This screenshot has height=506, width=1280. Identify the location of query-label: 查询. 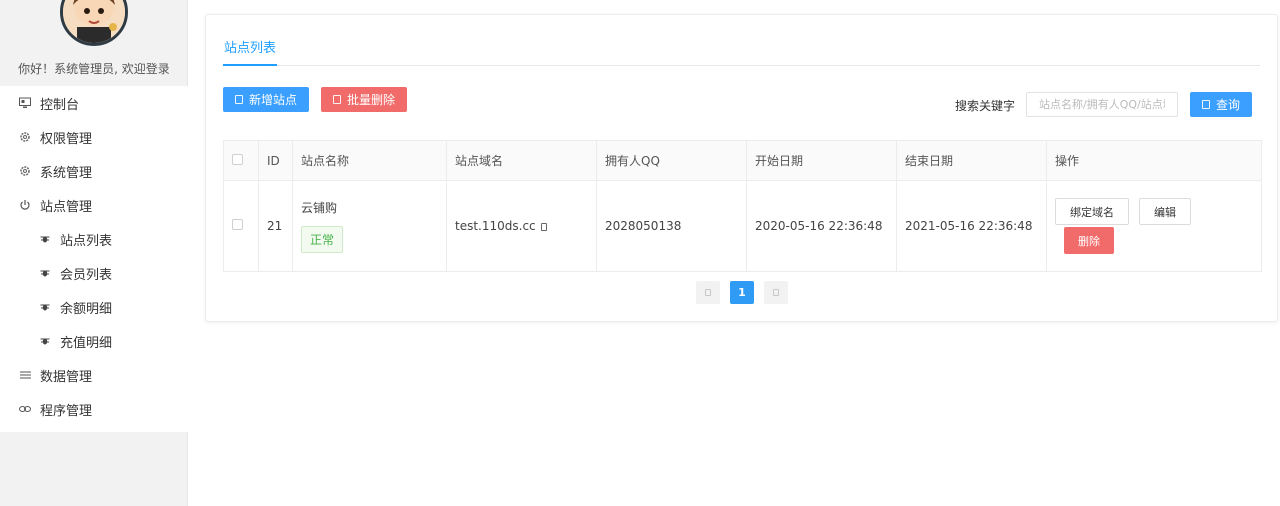
(1227, 105).